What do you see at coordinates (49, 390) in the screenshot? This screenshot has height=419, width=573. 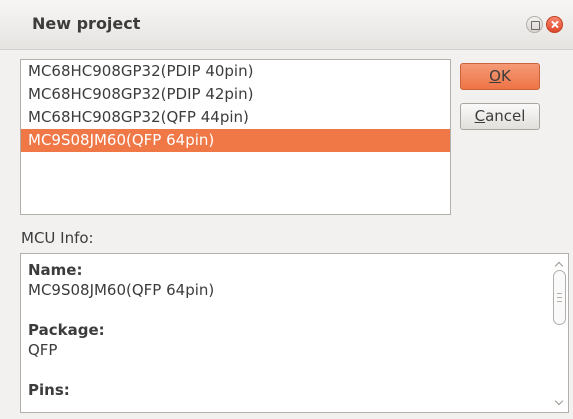 I see `pins-label: Pins:` at bounding box center [49, 390].